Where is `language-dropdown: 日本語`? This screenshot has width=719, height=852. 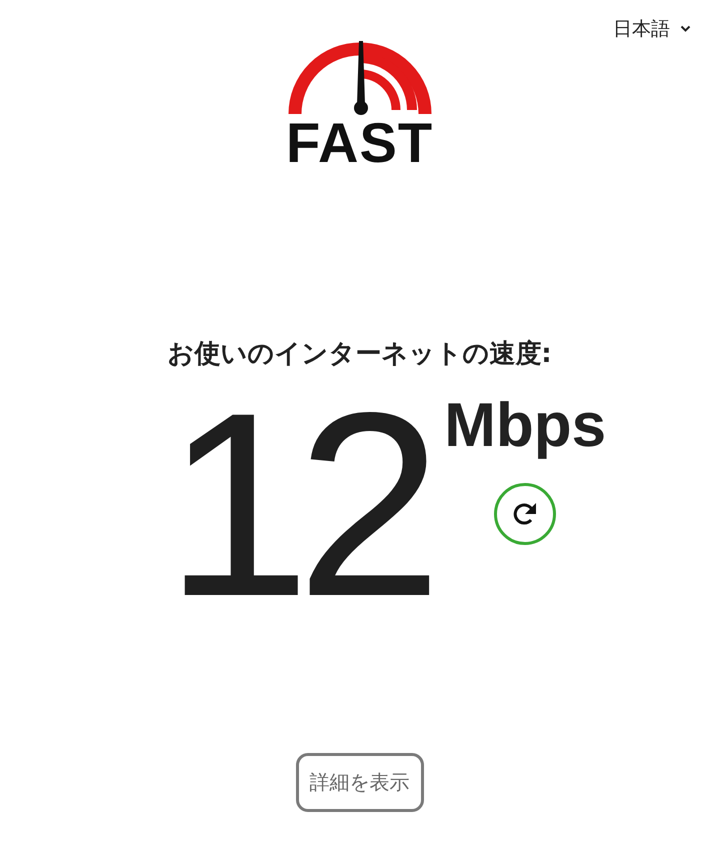
language-dropdown: 日本語 is located at coordinates (652, 29).